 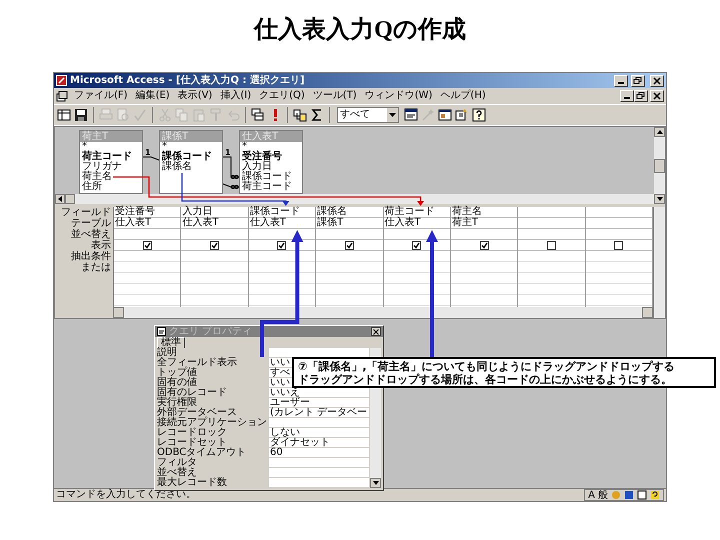 What do you see at coordinates (300, 442) in the screenshot?
I see `property-value: ダイナセット` at bounding box center [300, 442].